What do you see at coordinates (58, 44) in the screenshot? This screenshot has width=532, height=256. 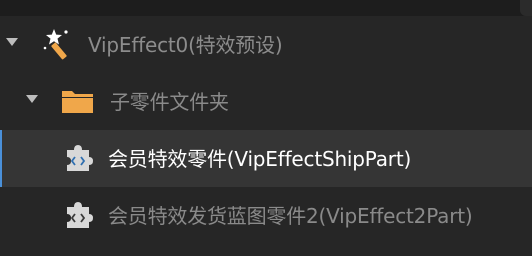 I see `magic-wand-icon` at bounding box center [58, 44].